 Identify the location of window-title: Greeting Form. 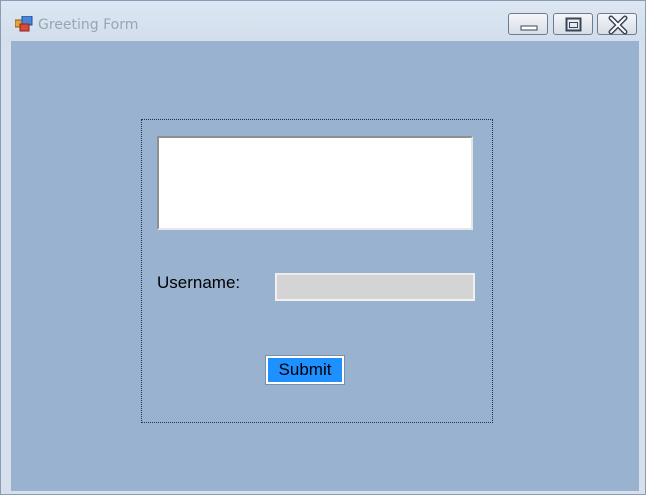
(88, 25).